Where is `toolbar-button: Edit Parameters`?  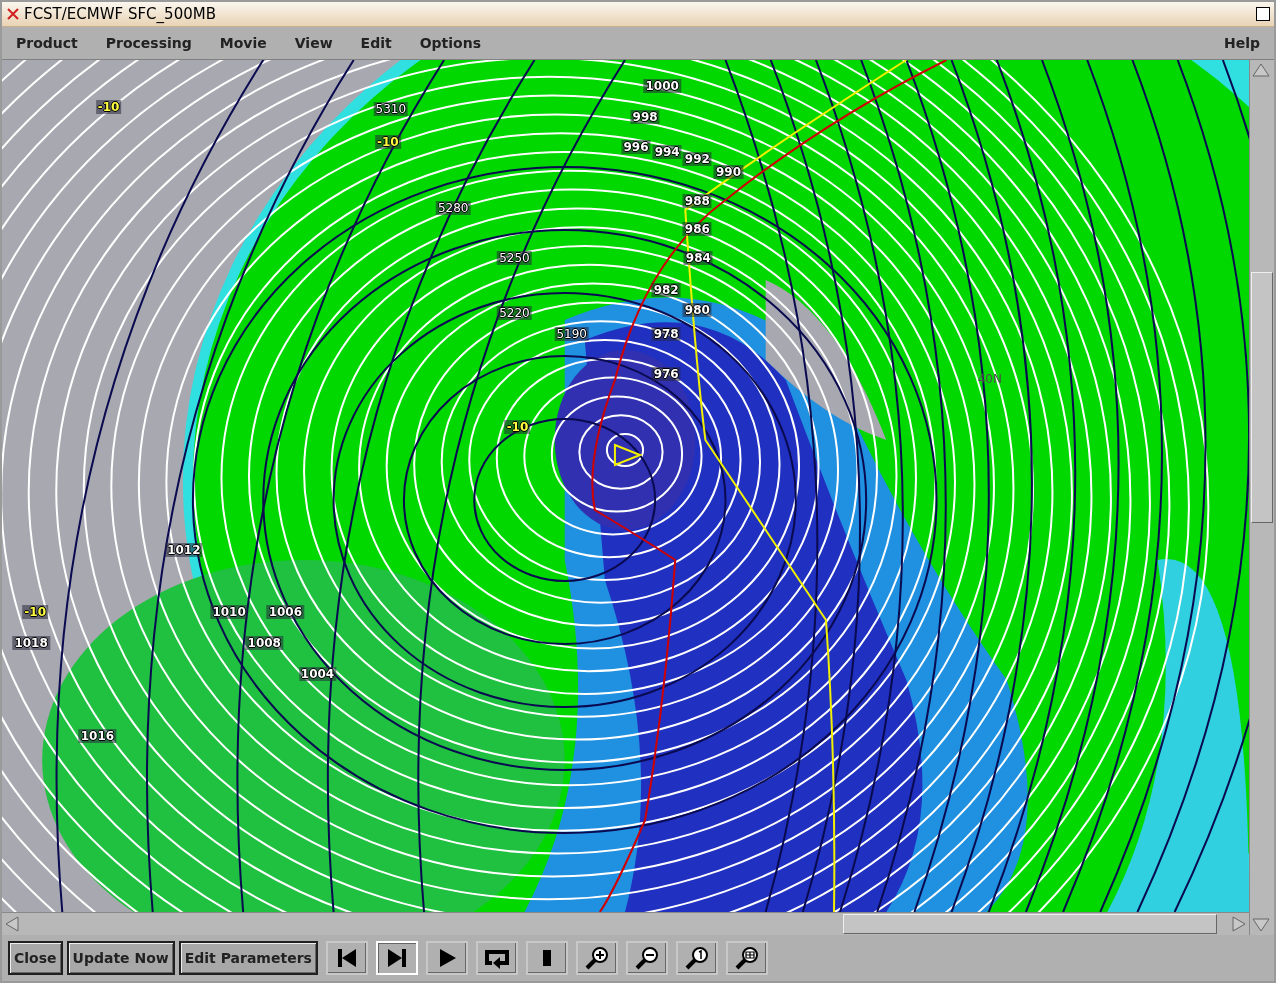
toolbar-button: Edit Parameters is located at coordinates (248, 958).